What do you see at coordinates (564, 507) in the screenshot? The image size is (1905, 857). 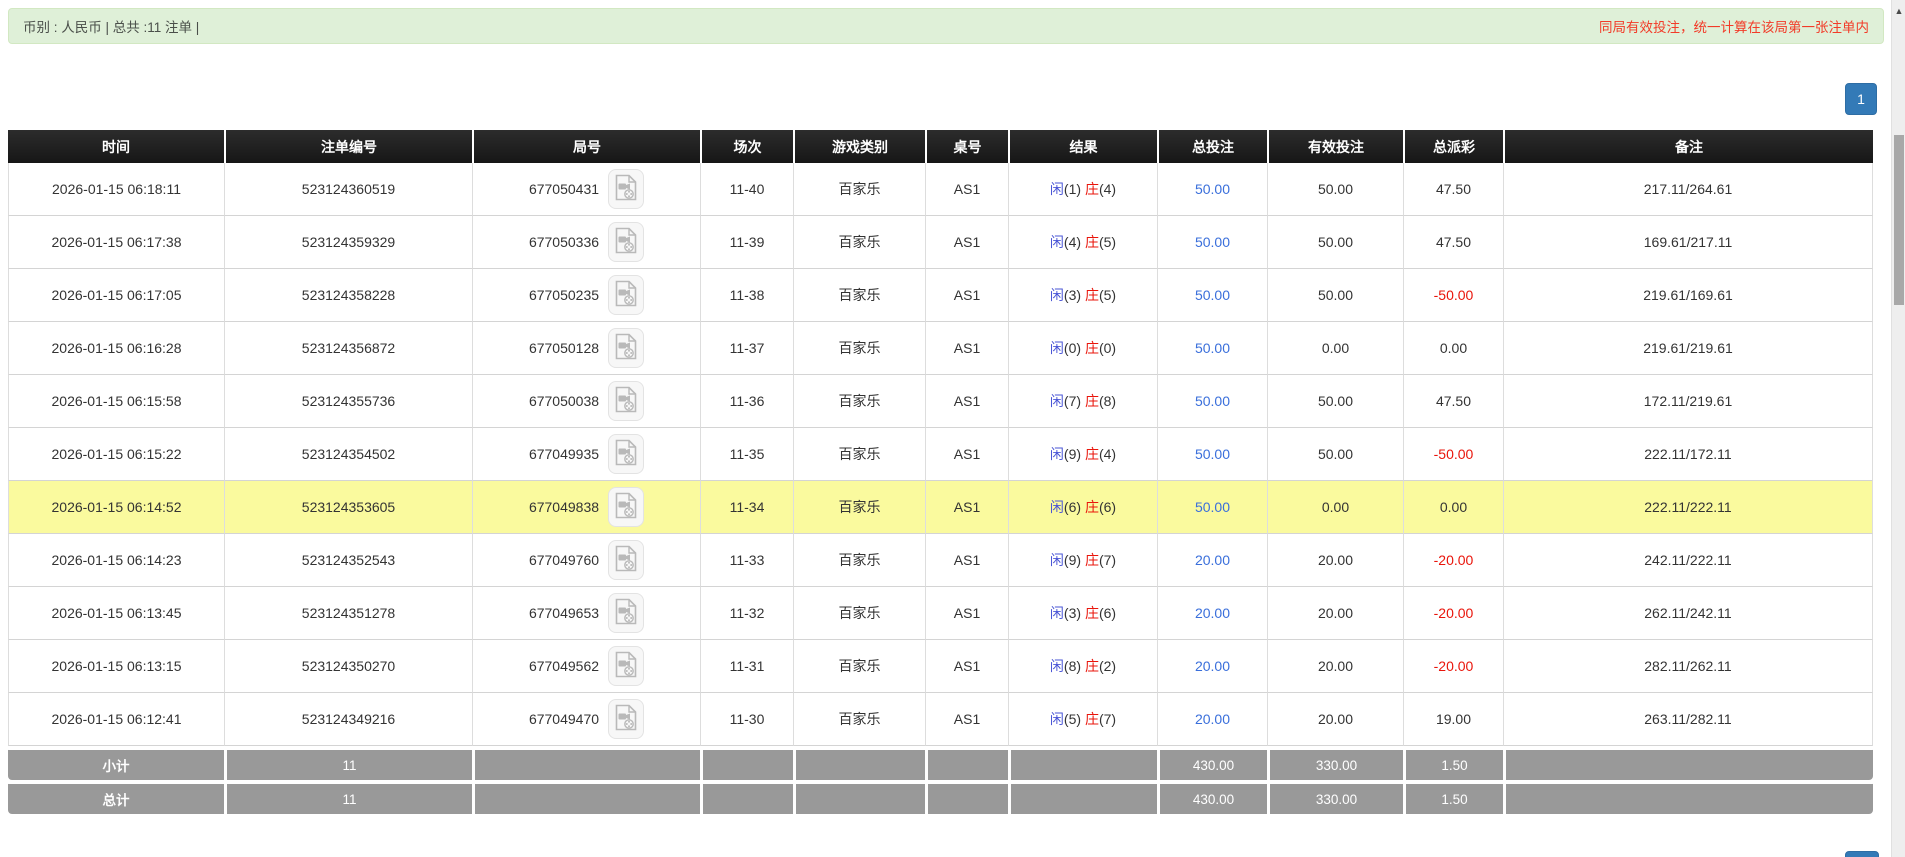 I see `round-no-text: 677049838` at bounding box center [564, 507].